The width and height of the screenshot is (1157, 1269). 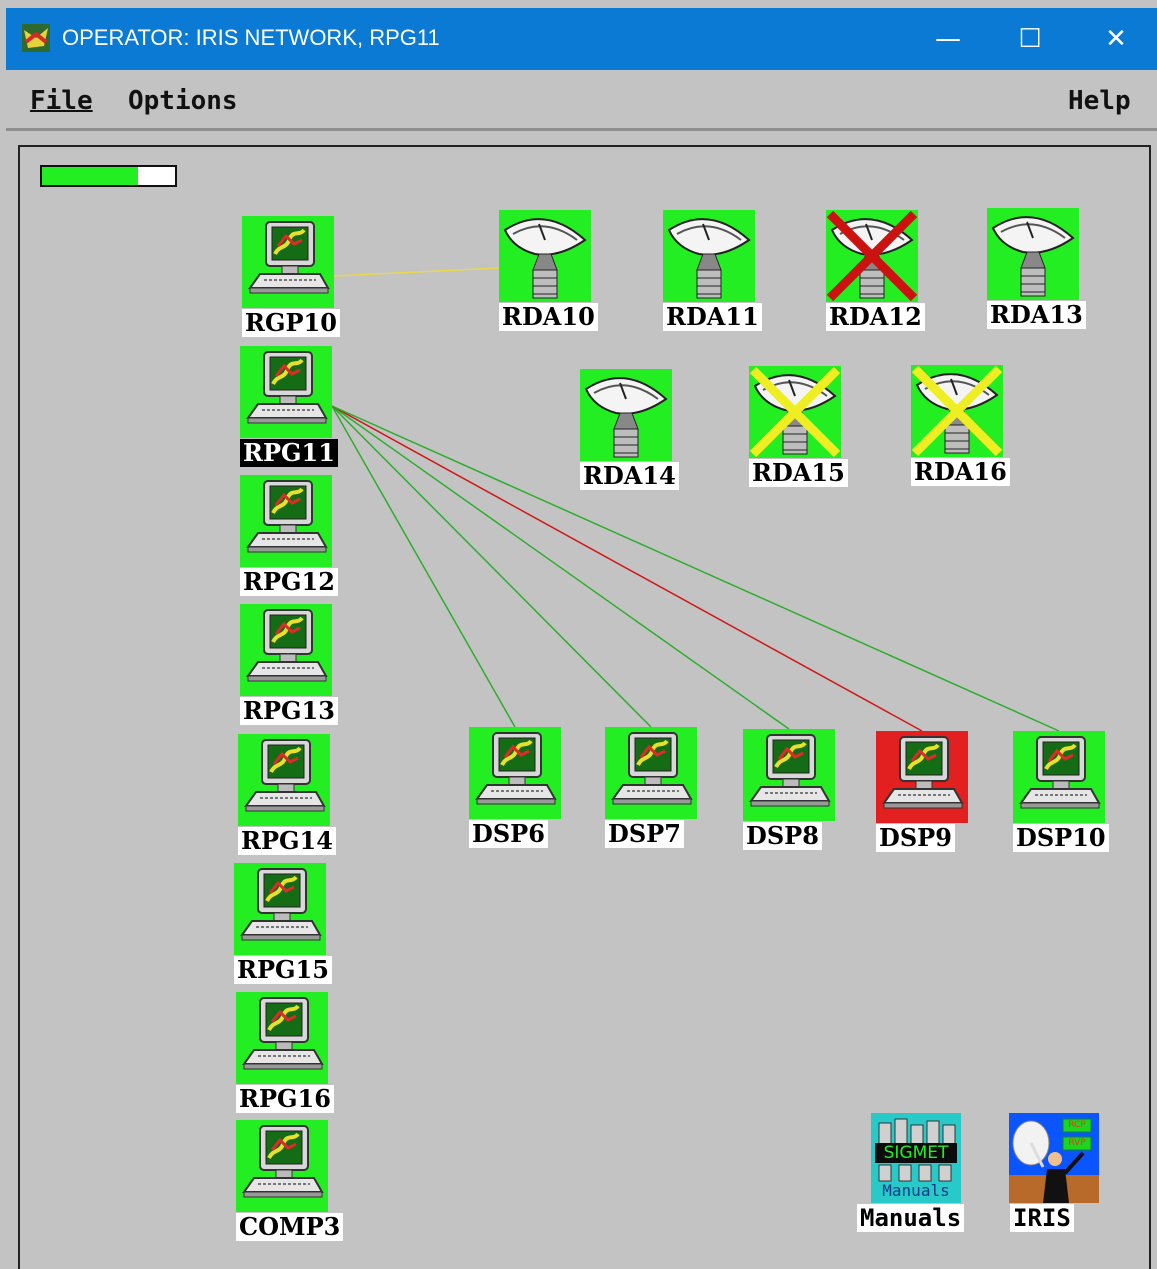 What do you see at coordinates (651, 773) in the screenshot?
I see `node-dsp7` at bounding box center [651, 773].